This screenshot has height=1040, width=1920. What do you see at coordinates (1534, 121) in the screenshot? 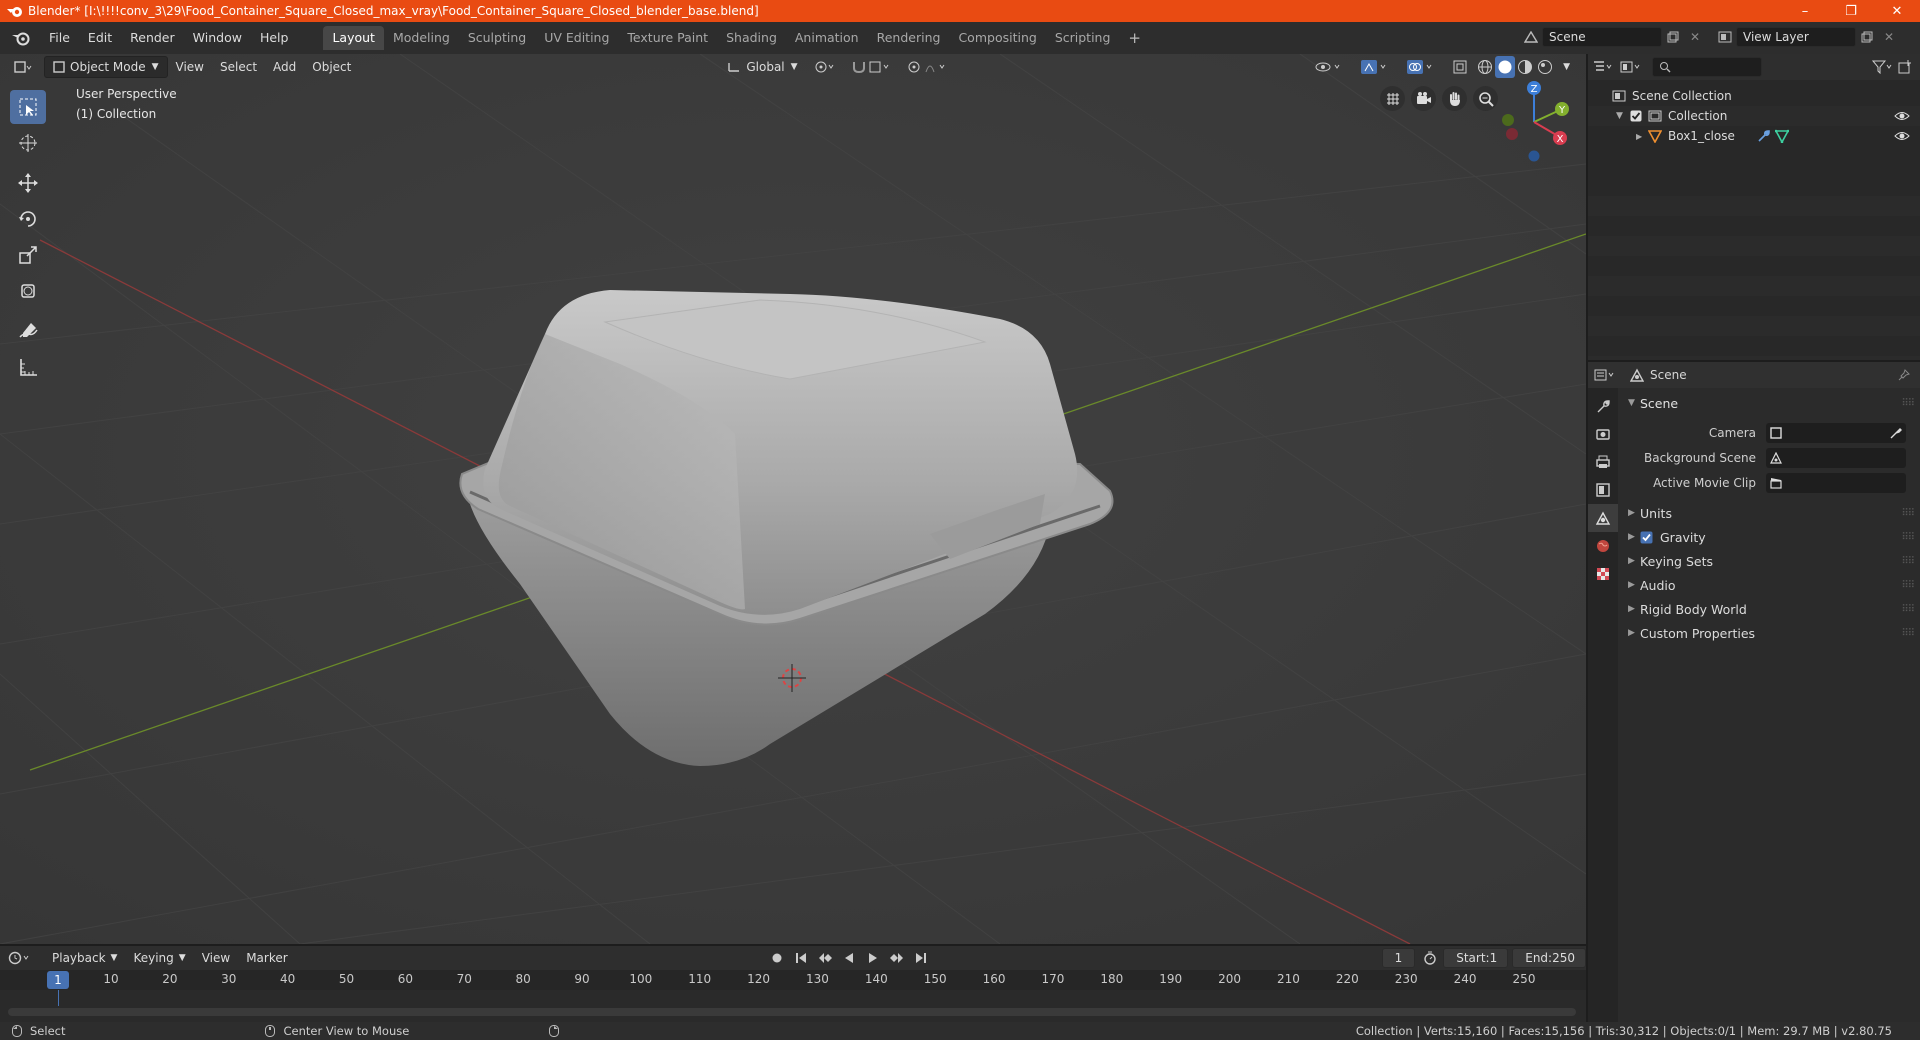
I see `navigation-gizmo: Z Y X` at bounding box center [1534, 121].